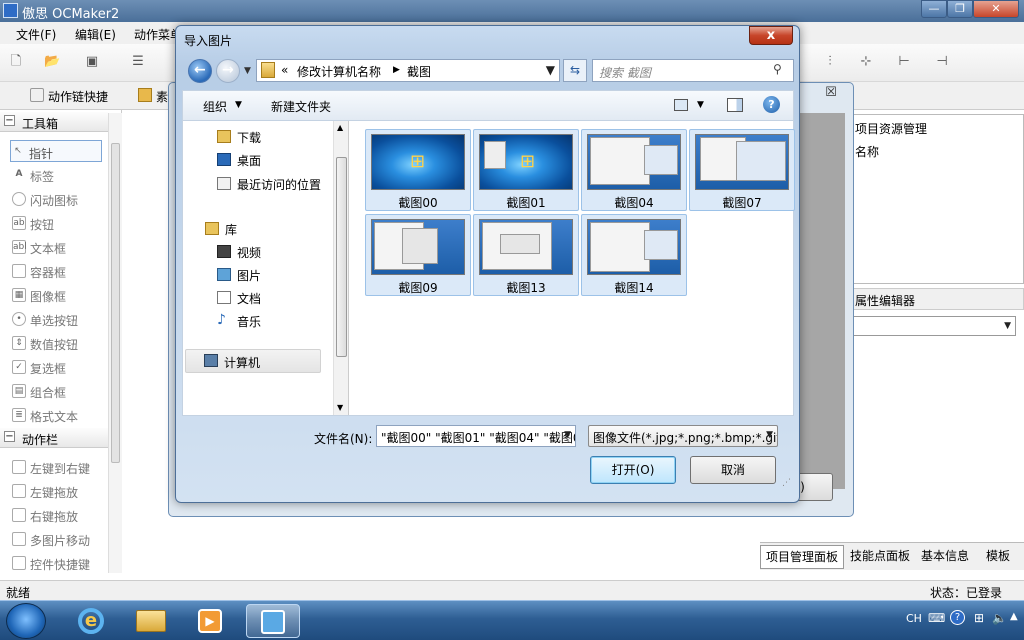 Image resolution: width=1024 pixels, height=640 pixels. Describe the element at coordinates (681, 105) in the screenshot. I see `change-view-icon` at that location.